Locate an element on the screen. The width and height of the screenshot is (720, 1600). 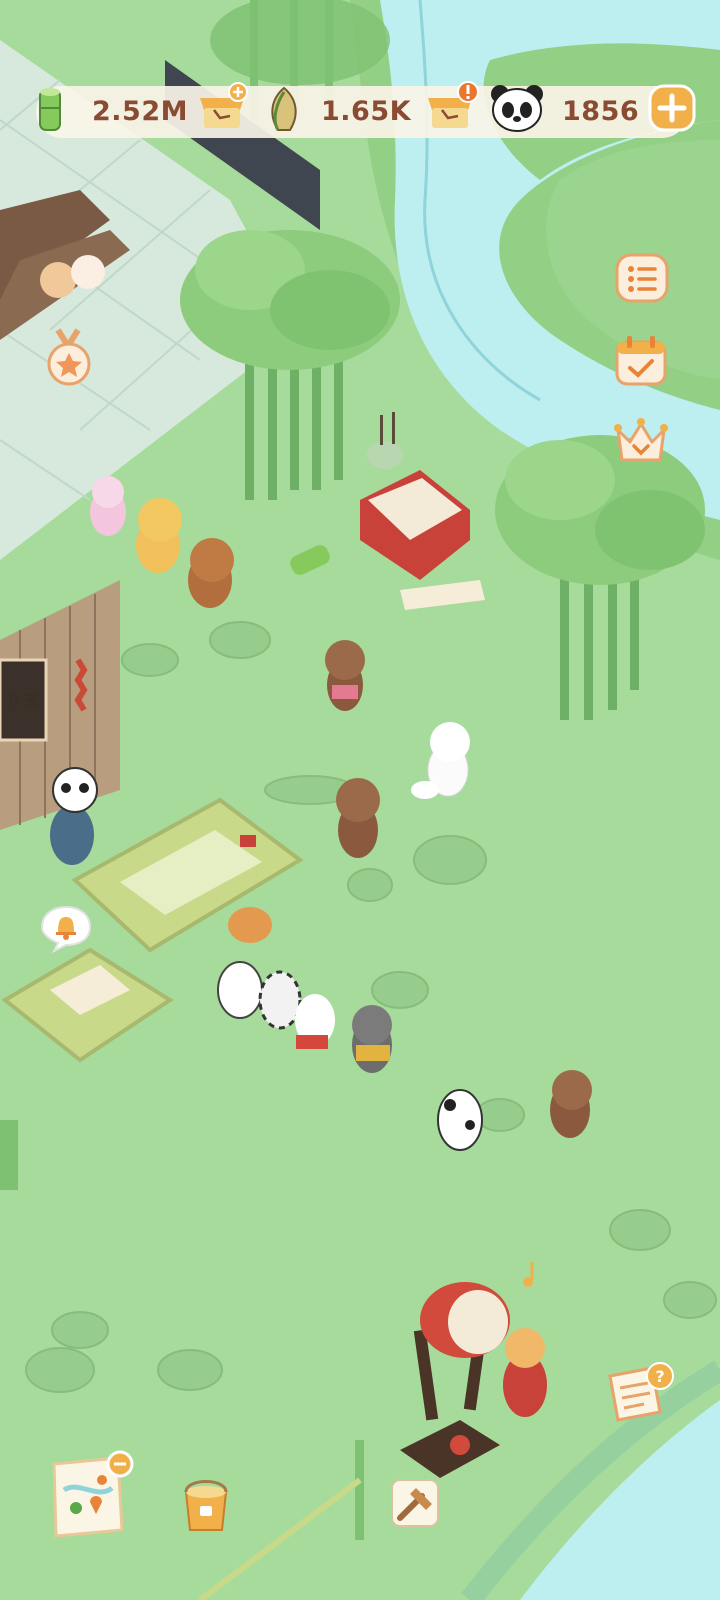
bamboo-amount: 2.52M is located at coordinates (140, 111).